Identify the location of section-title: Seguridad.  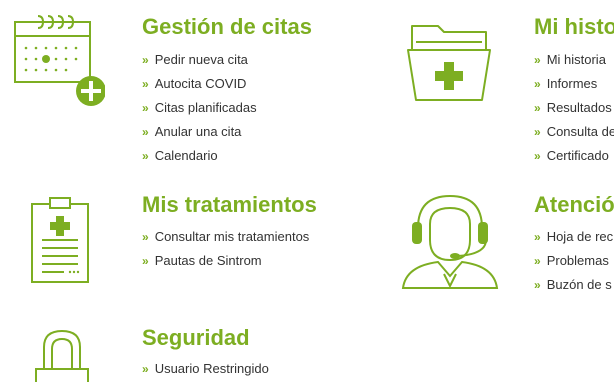
(196, 338).